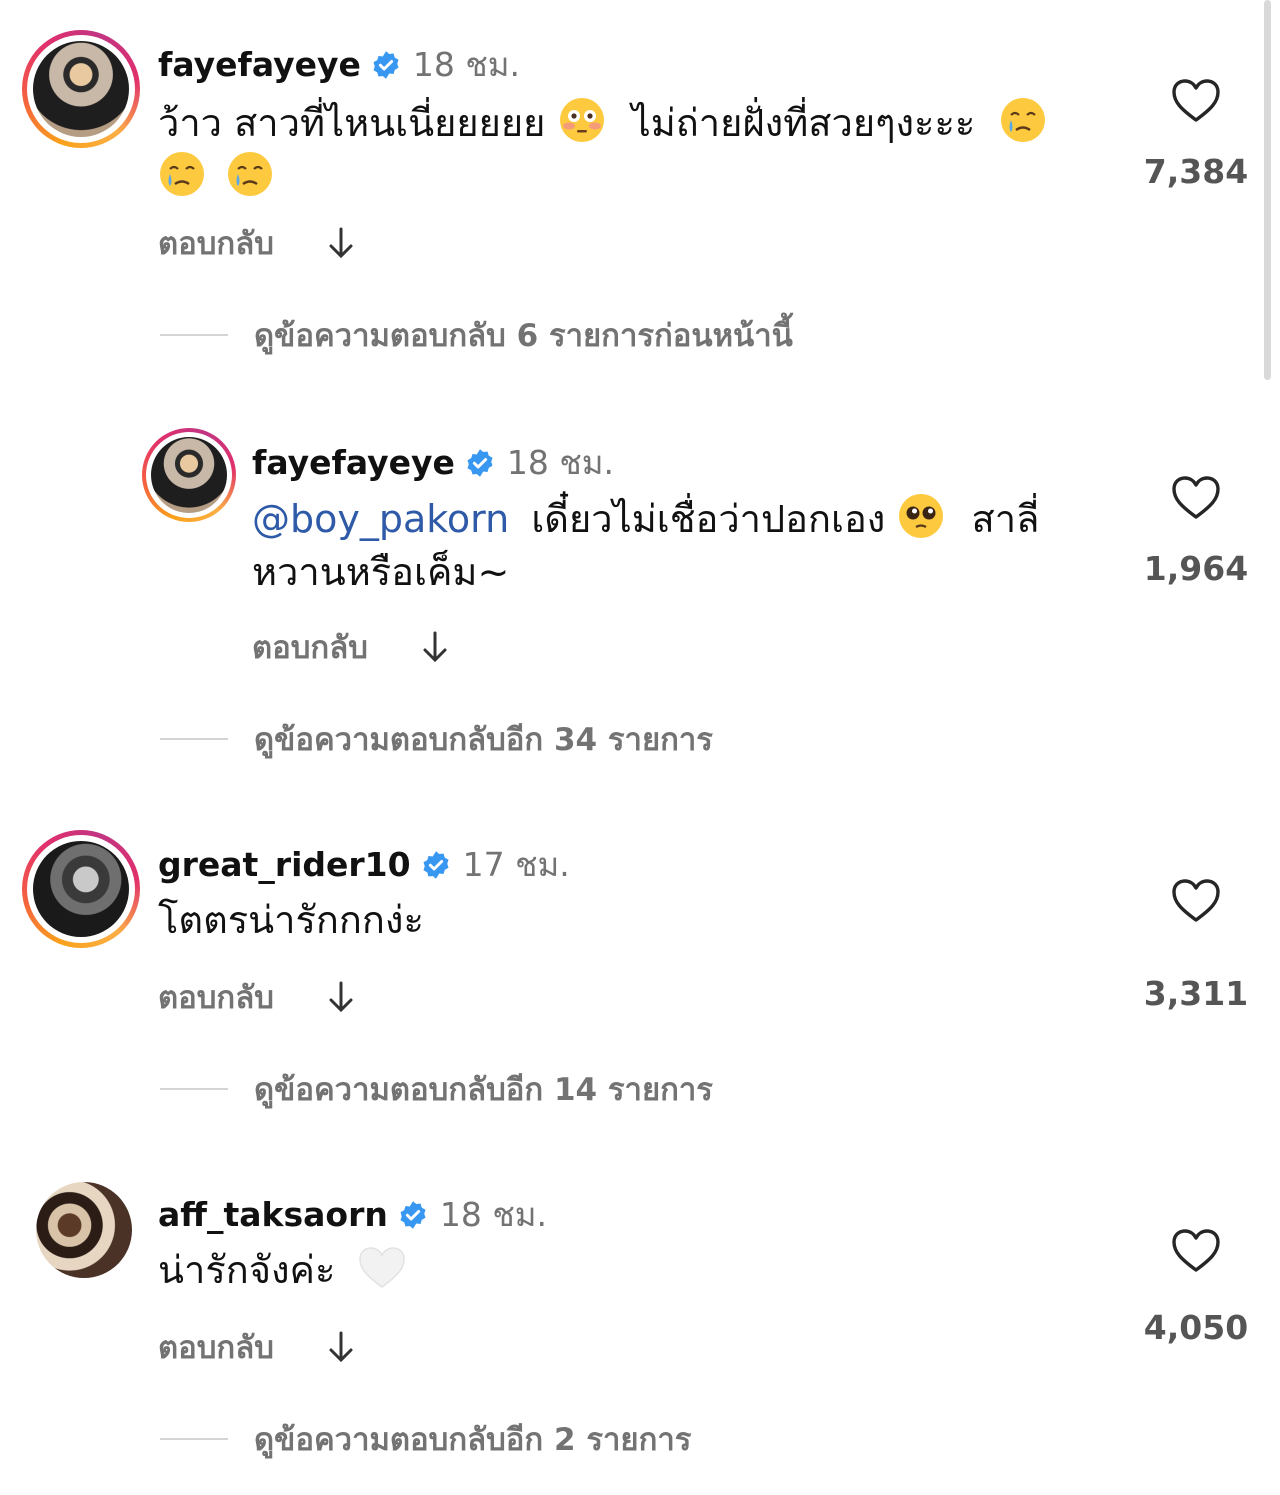 This screenshot has width=1280, height=1495. Describe the element at coordinates (473, 1440) in the screenshot. I see `view-replies-label: ดูข้อความตอบกลับอีก 2 รายการ` at that location.